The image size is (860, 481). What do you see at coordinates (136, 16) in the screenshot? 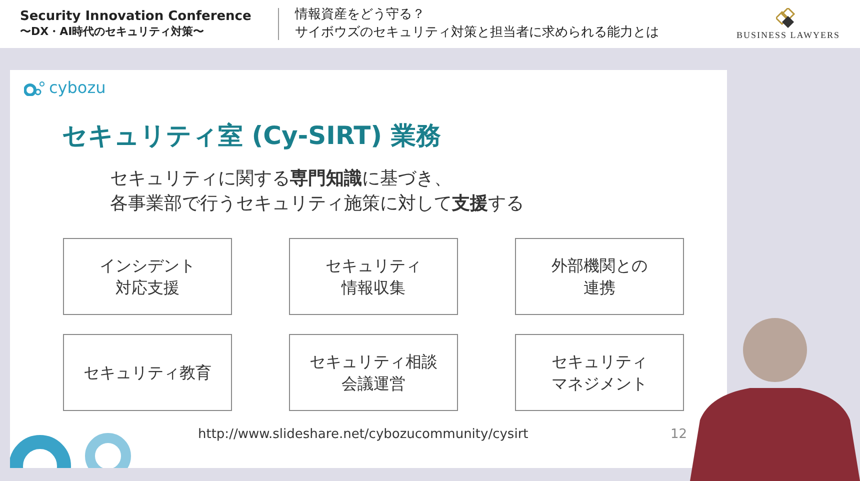
I see `event-title: Security Innovation Conference` at bounding box center [136, 16].